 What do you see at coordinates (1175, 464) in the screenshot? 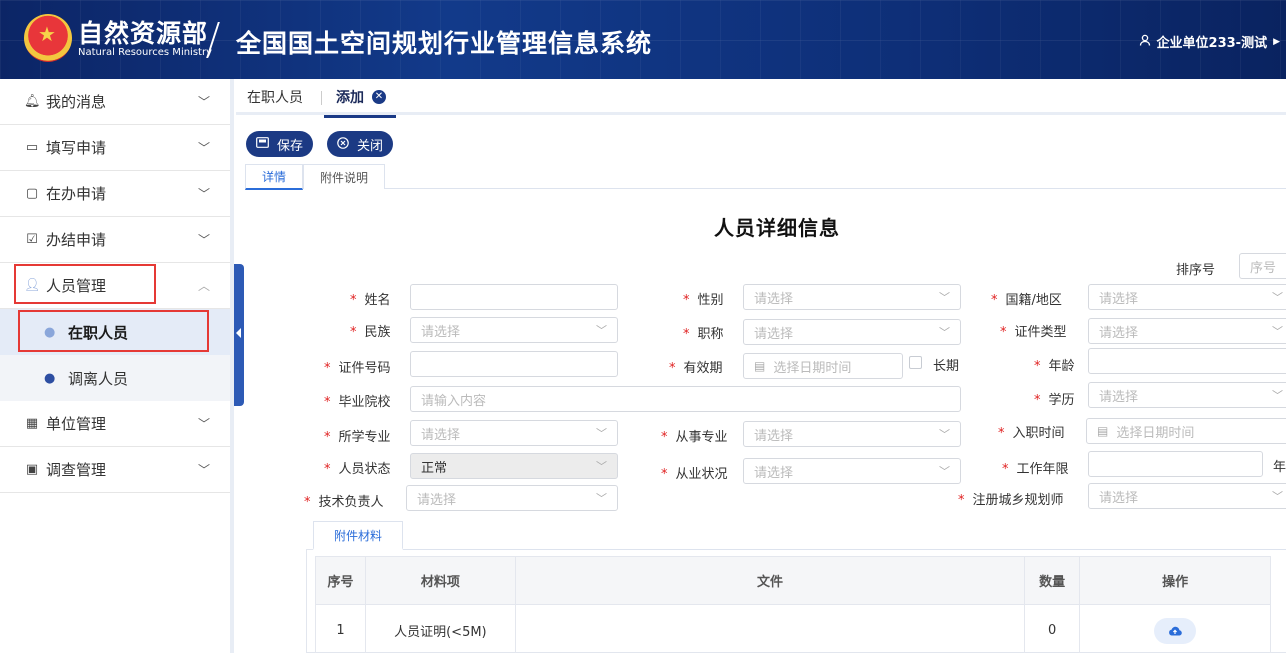
I see `work-years-input` at bounding box center [1175, 464].